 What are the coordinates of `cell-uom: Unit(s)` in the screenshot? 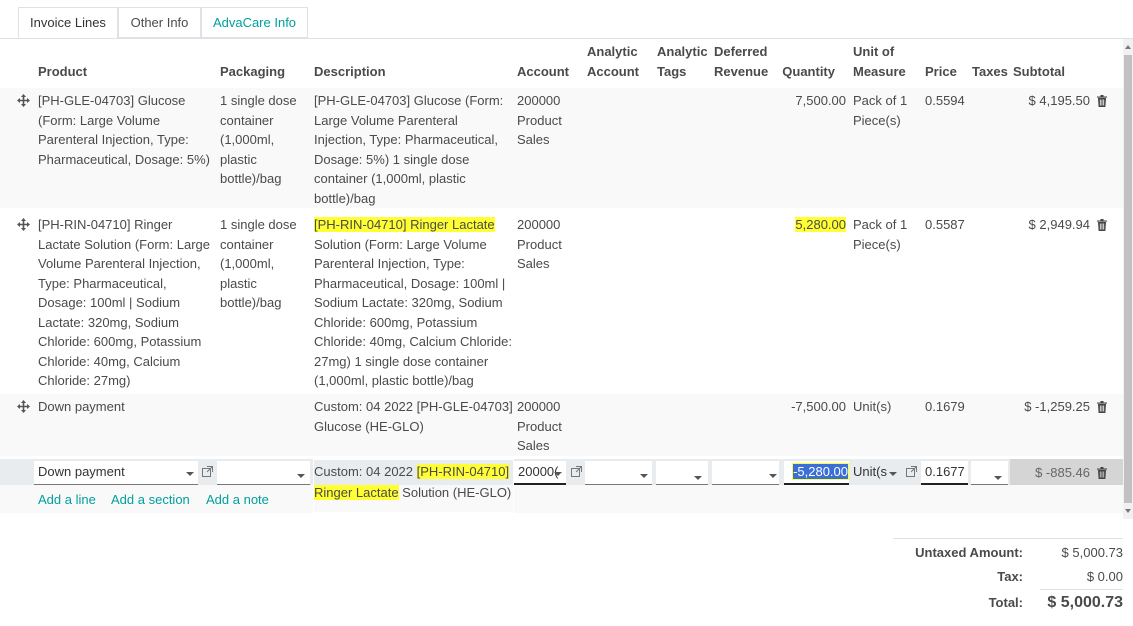 It's located at (872, 407).